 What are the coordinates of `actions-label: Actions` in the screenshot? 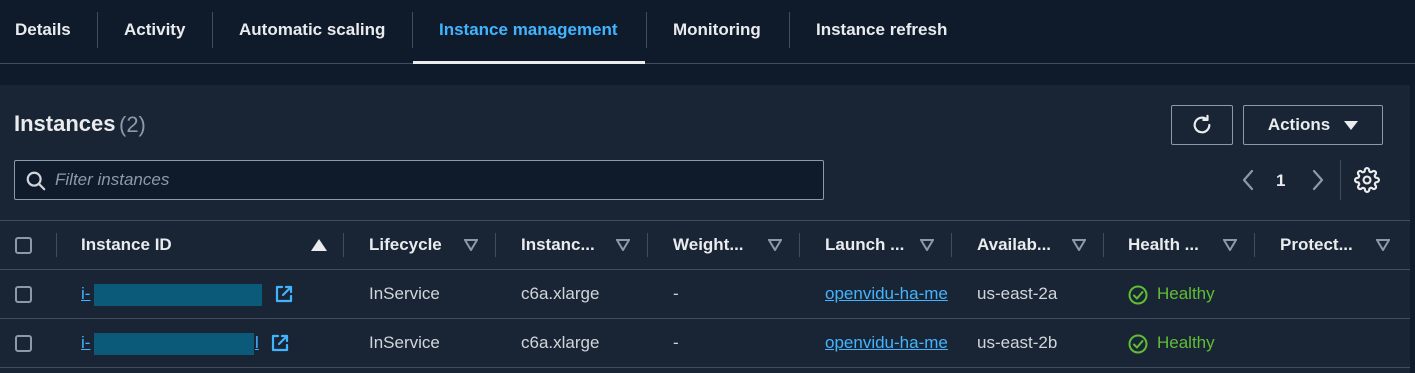 It's located at (1299, 124).